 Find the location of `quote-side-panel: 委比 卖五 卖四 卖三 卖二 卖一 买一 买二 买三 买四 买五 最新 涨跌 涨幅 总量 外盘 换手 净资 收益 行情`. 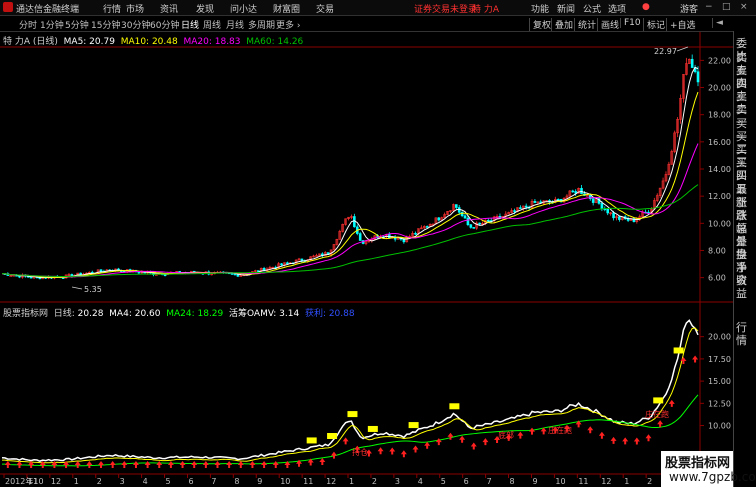

quote-side-panel: 委比 卖五 卖四 卖三 卖二 卖一 买一 买二 买三 买四 买五 最新 涨跌 涨幅 总量 外盘 换手 净资 收益 行情 is located at coordinates (744, 259).